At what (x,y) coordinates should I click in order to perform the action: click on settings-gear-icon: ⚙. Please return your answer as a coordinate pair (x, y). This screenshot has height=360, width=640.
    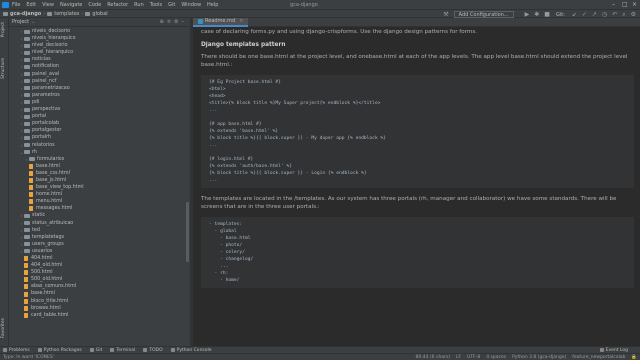
    Looking at the image, I should click on (633, 14).